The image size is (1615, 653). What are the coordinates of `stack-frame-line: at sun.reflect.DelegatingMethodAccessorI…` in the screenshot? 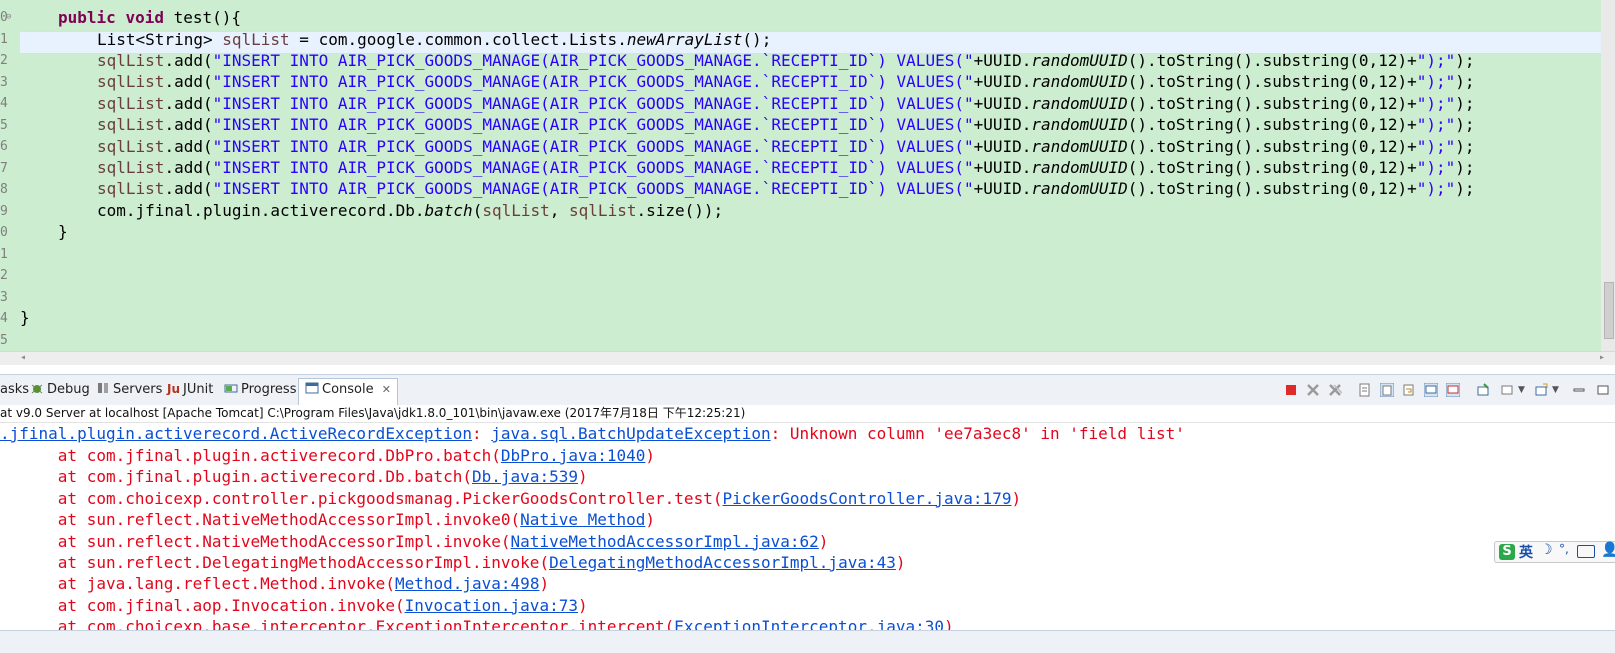 It's located at (453, 563).